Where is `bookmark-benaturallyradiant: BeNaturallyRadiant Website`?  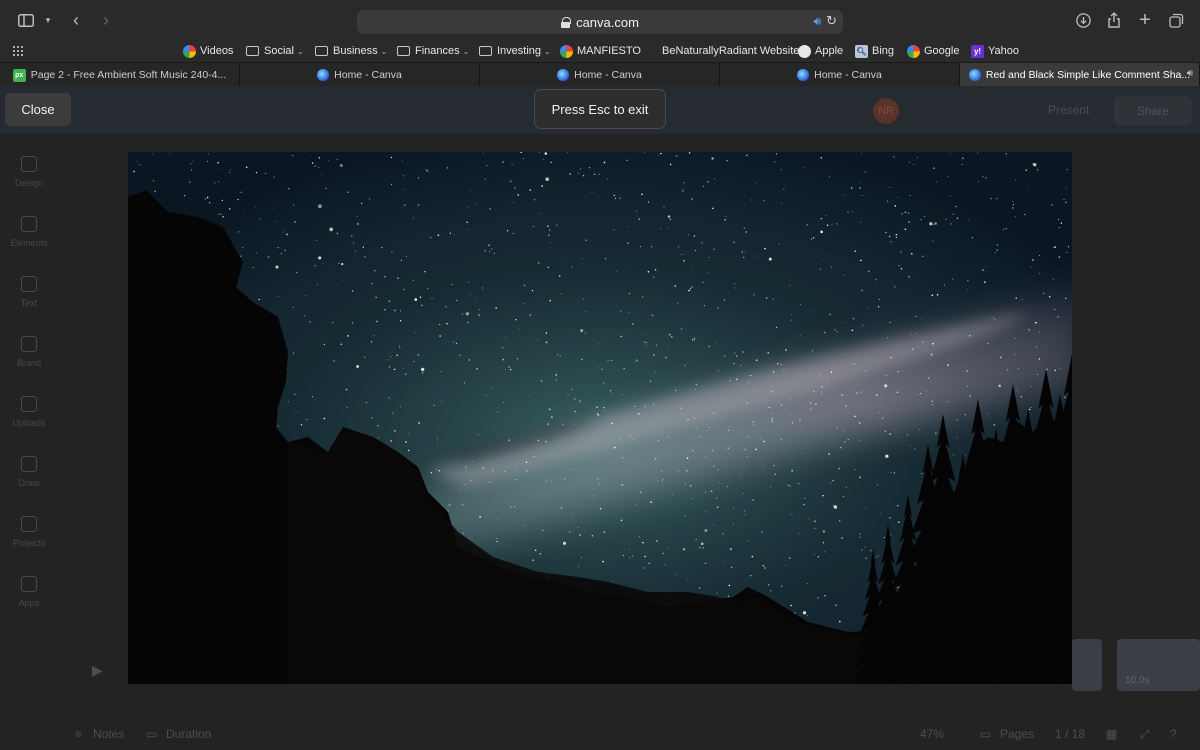
bookmark-benaturallyradiant: BeNaturallyRadiant Website is located at coordinates (730, 51).